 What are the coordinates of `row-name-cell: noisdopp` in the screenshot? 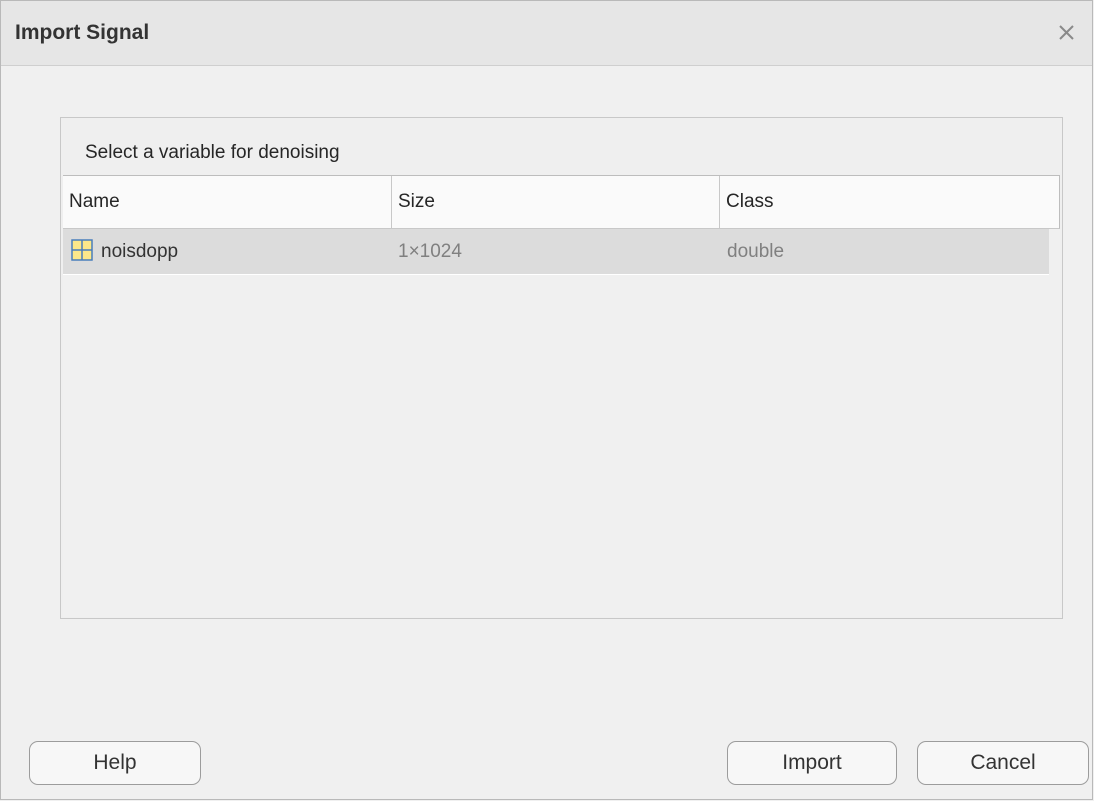 It's located at (231, 251).